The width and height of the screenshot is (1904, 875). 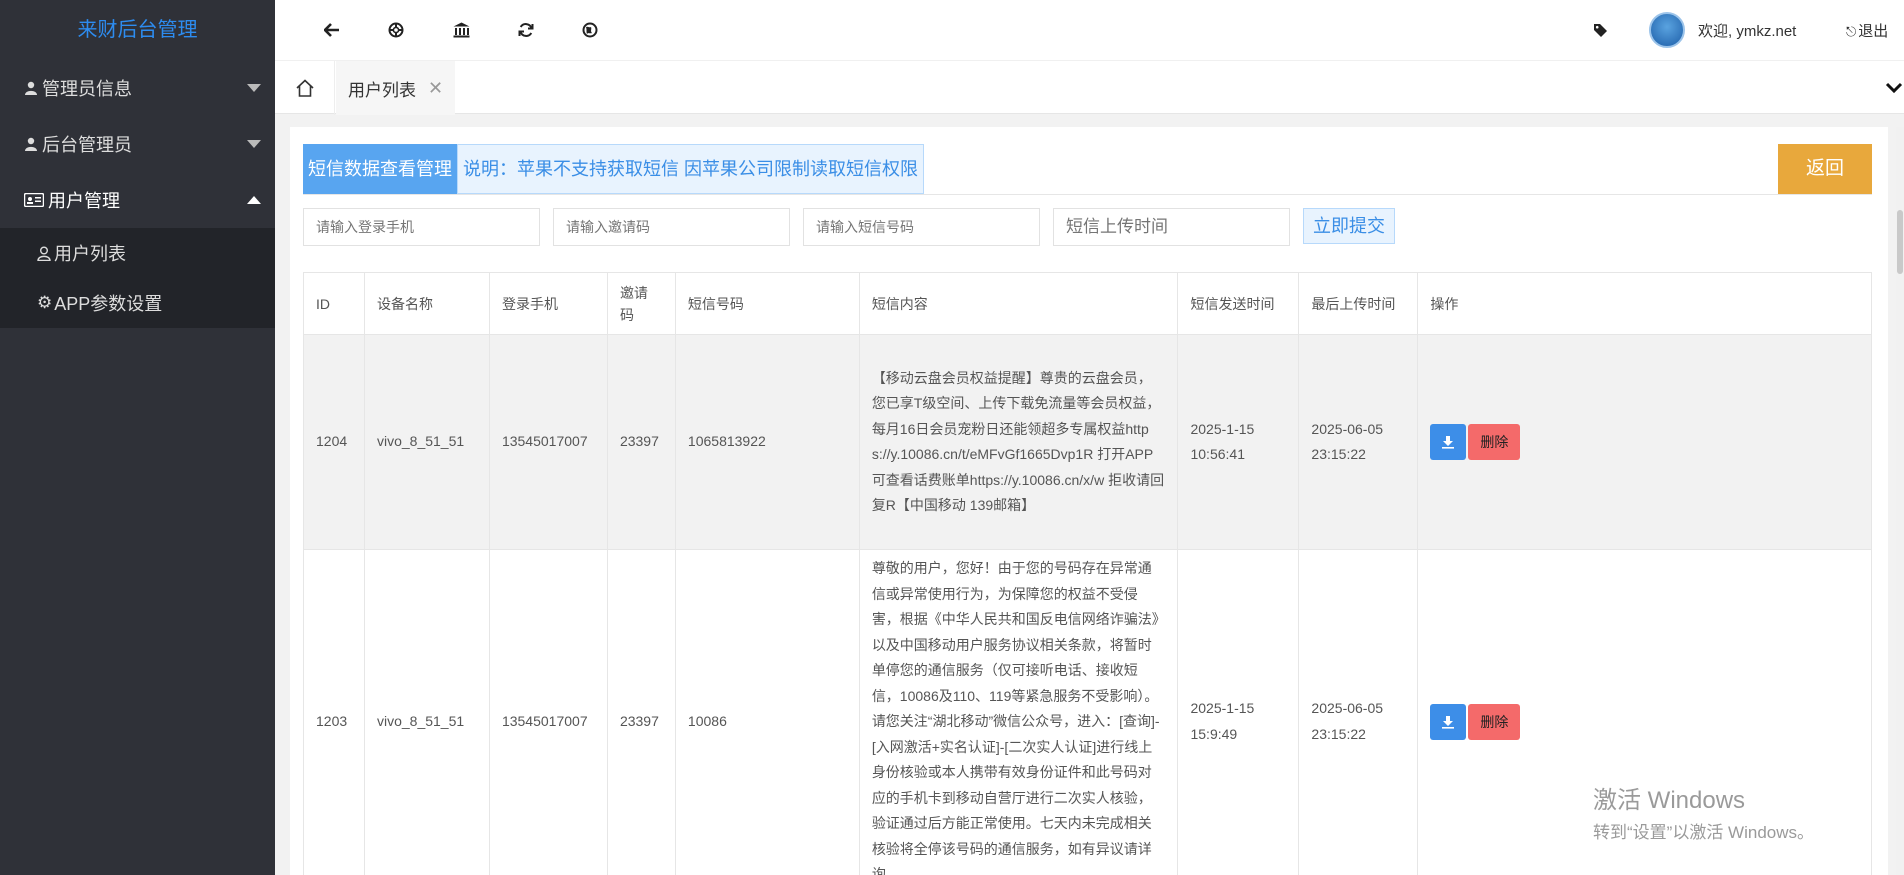 I want to click on sms-number-filter-input, so click(x=921, y=227).